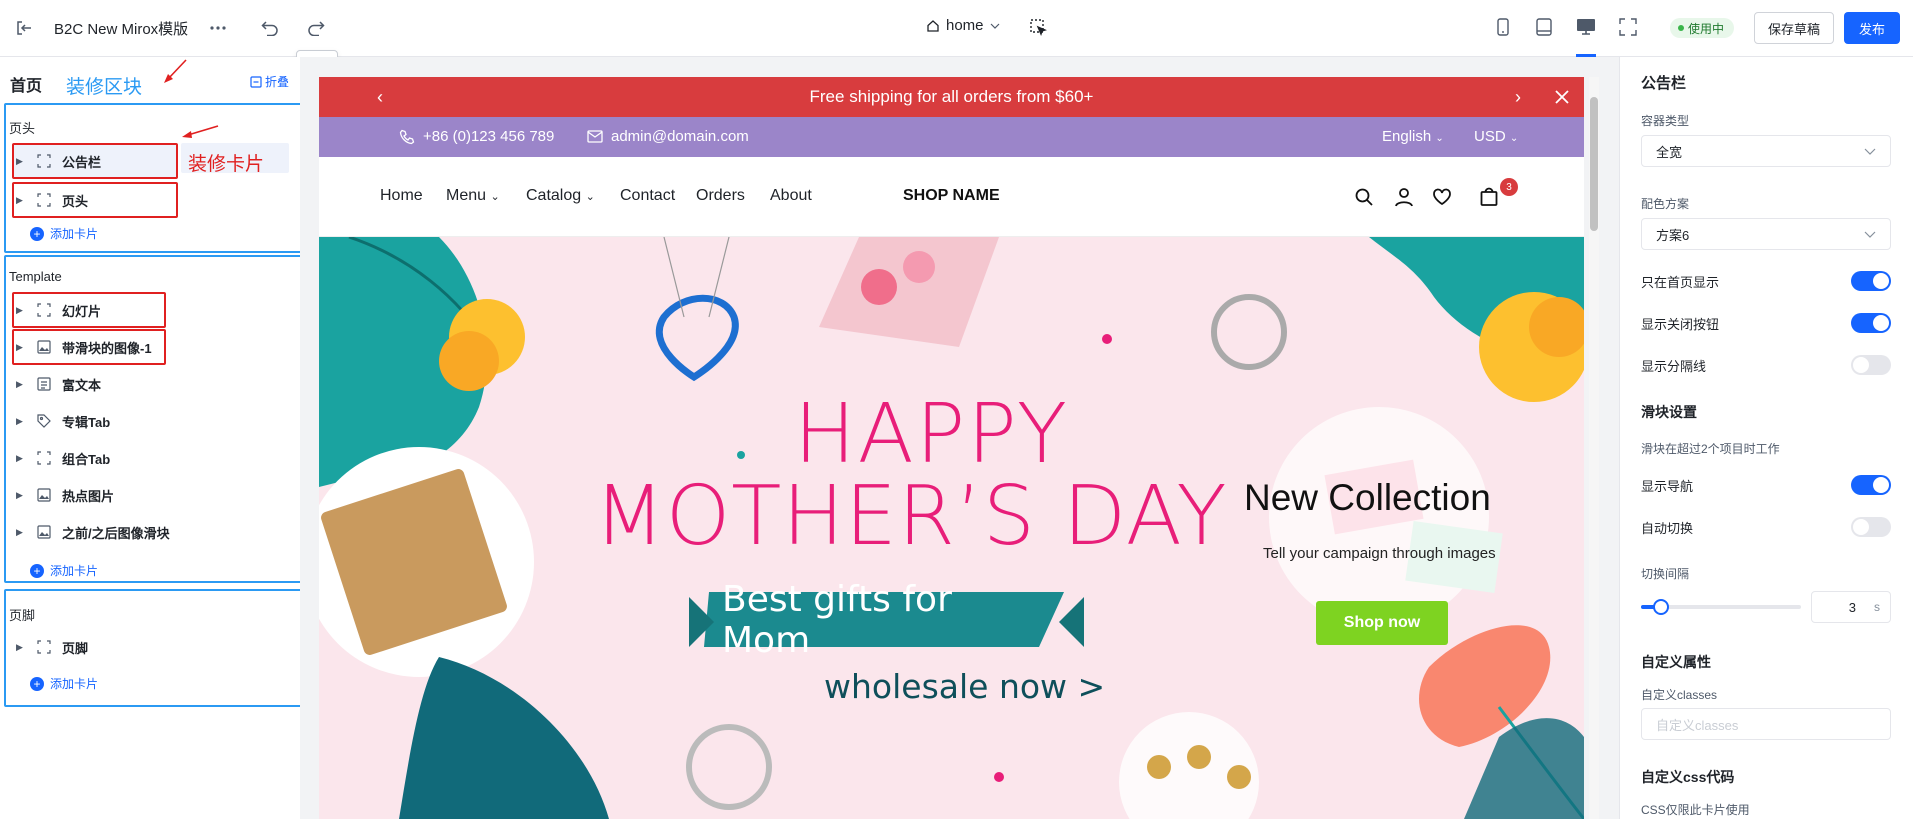 Image resolution: width=1913 pixels, height=819 pixels. I want to click on redo-icon, so click(316, 28).